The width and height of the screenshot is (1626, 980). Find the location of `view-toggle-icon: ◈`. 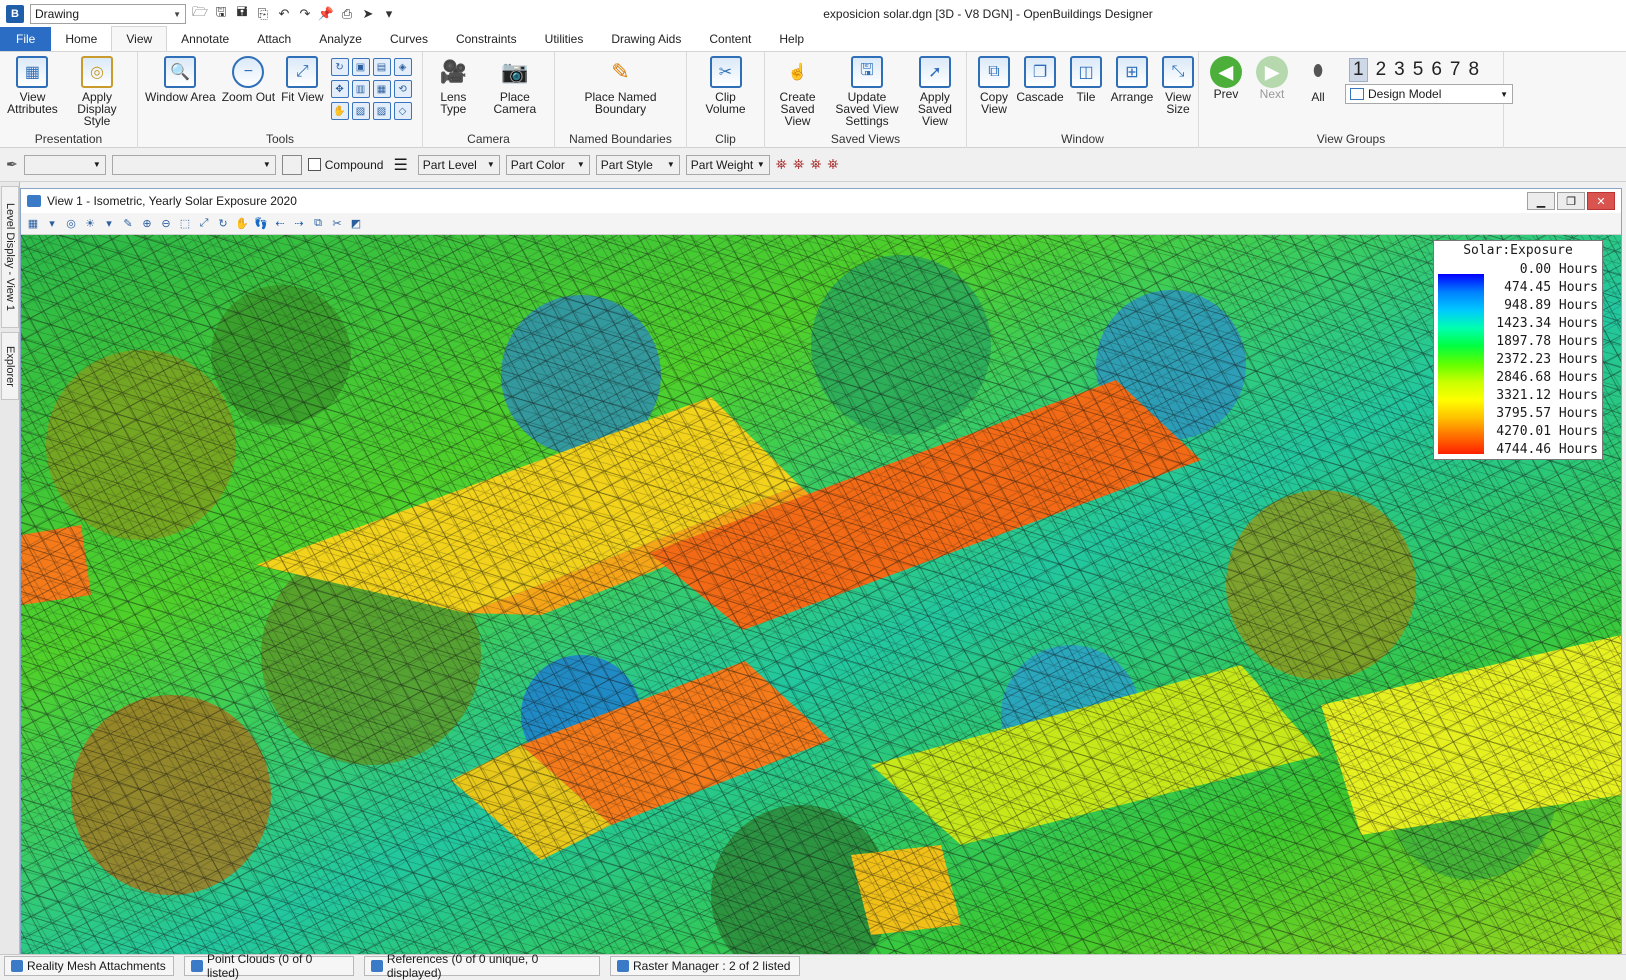

view-toggle-icon: ◈ is located at coordinates (402, 67).